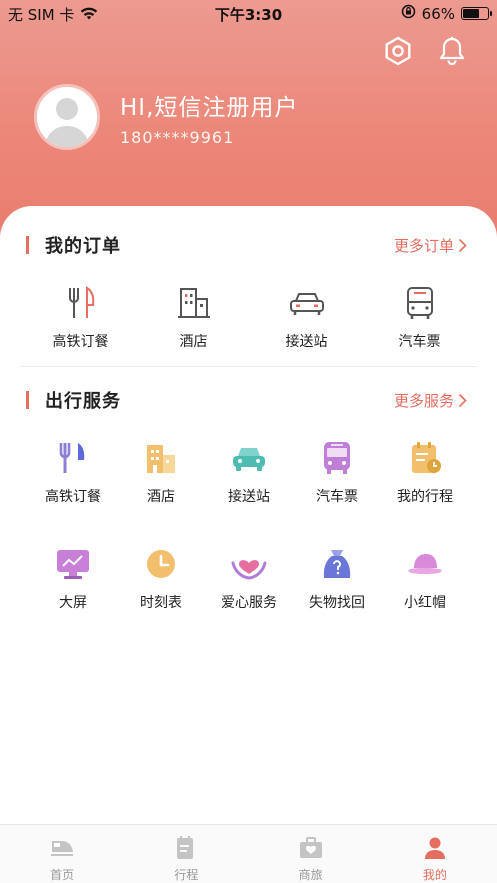 This screenshot has width=497, height=883. I want to click on order-item-label: 酒店, so click(193, 342).